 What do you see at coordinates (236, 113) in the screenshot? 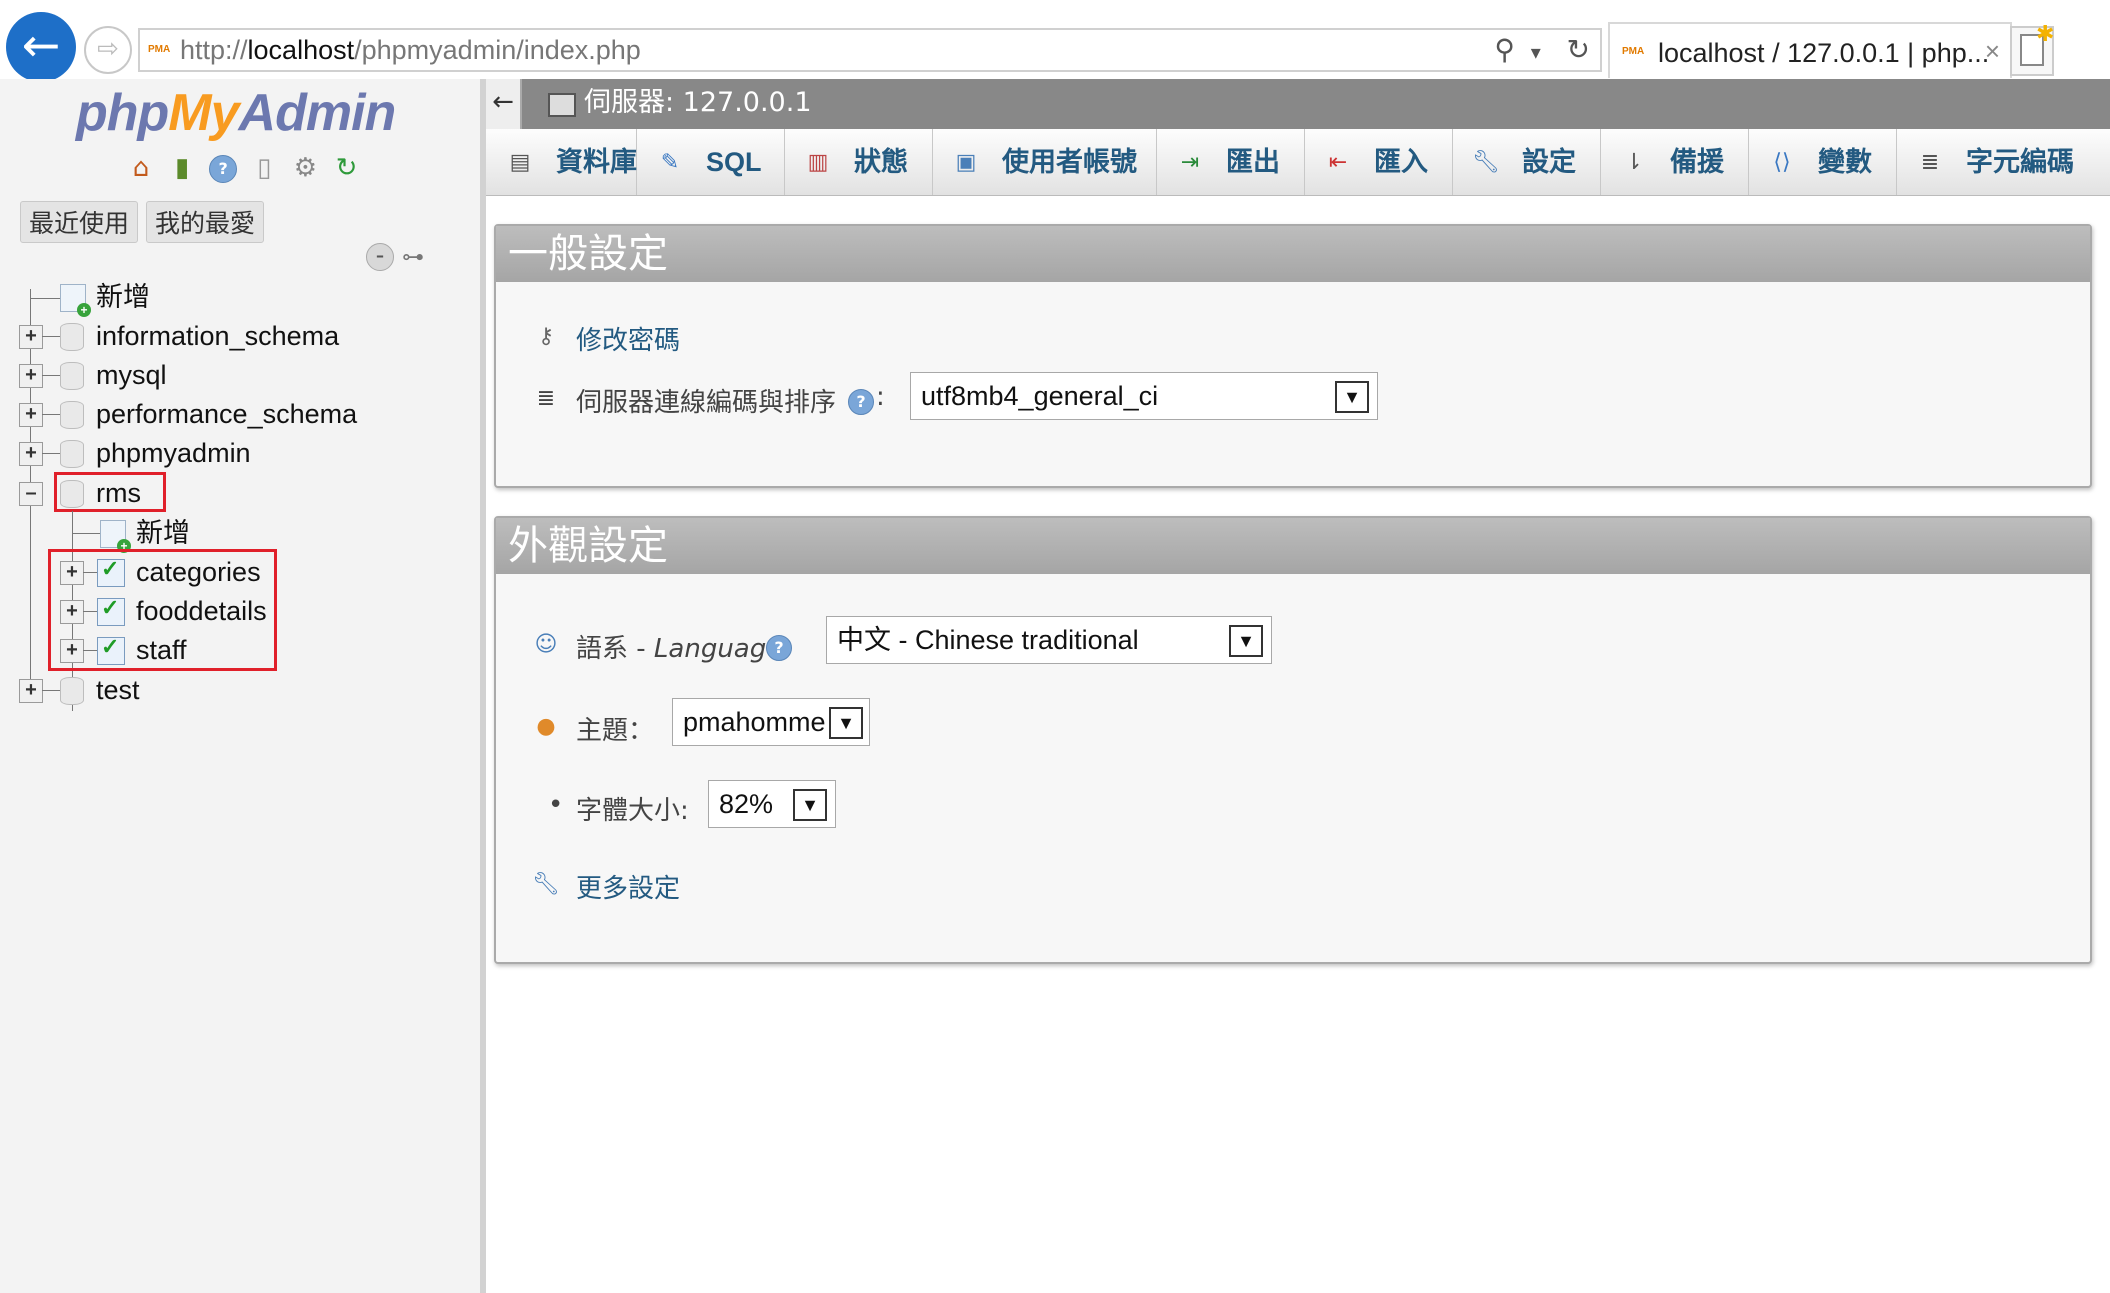
I see `phpmyadmin-logo: phpMyAdmin` at bounding box center [236, 113].